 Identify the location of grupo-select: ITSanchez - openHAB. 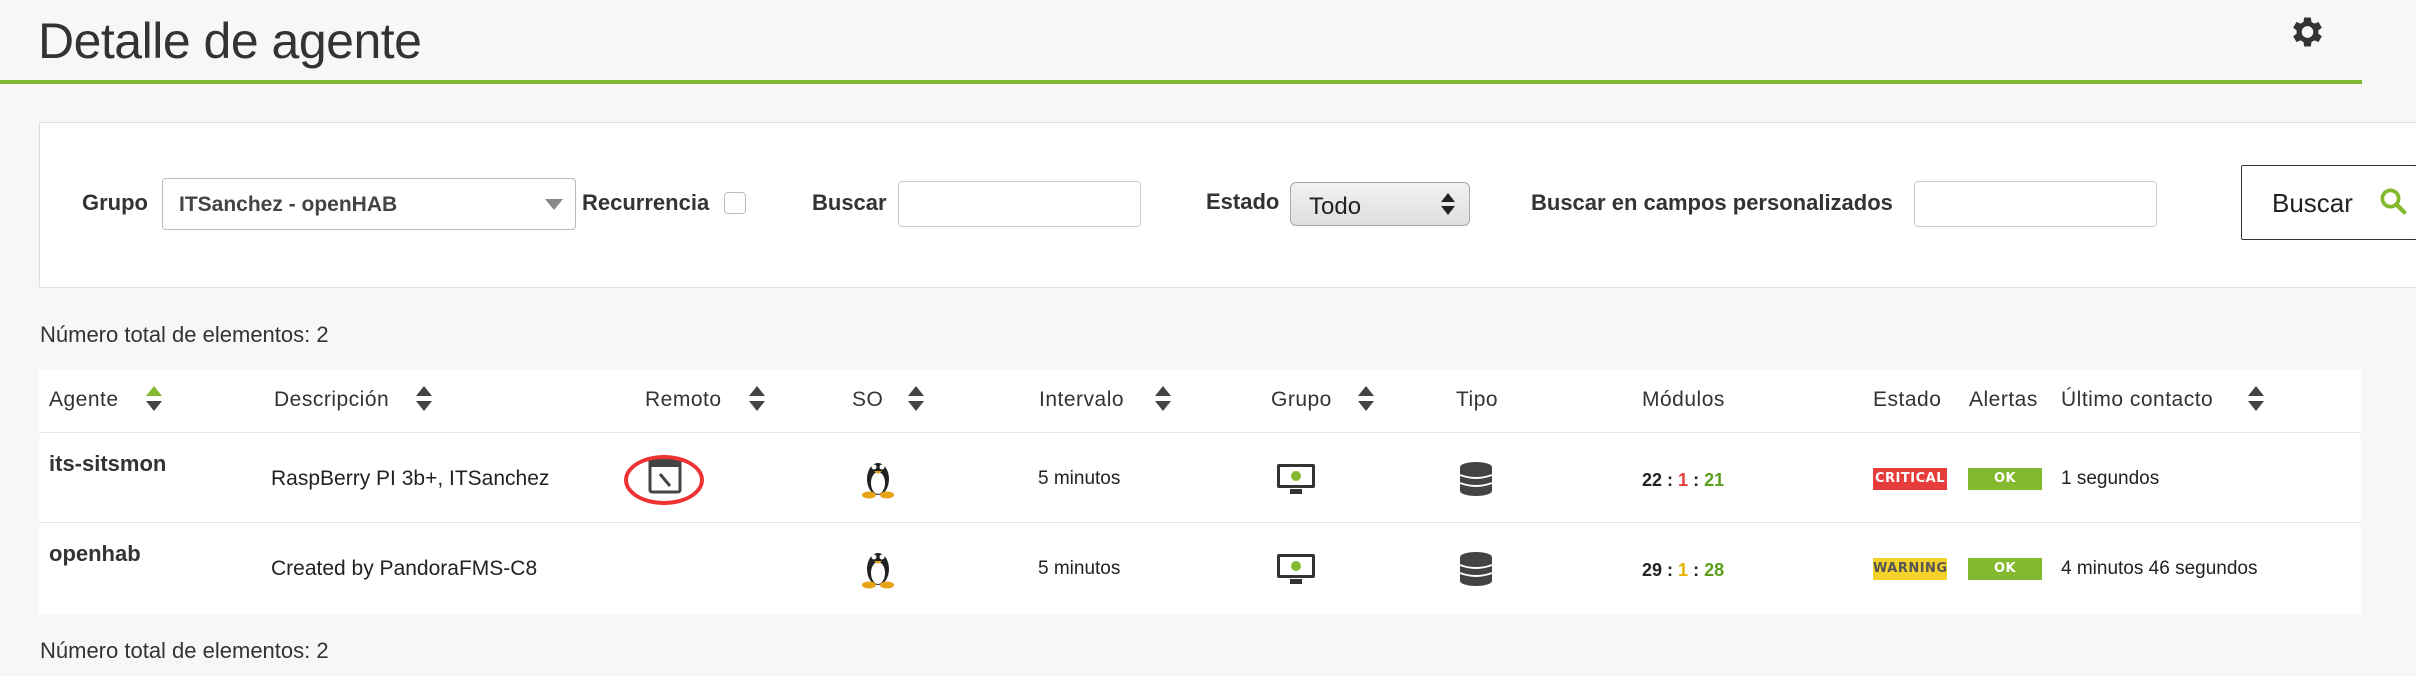
(369, 204).